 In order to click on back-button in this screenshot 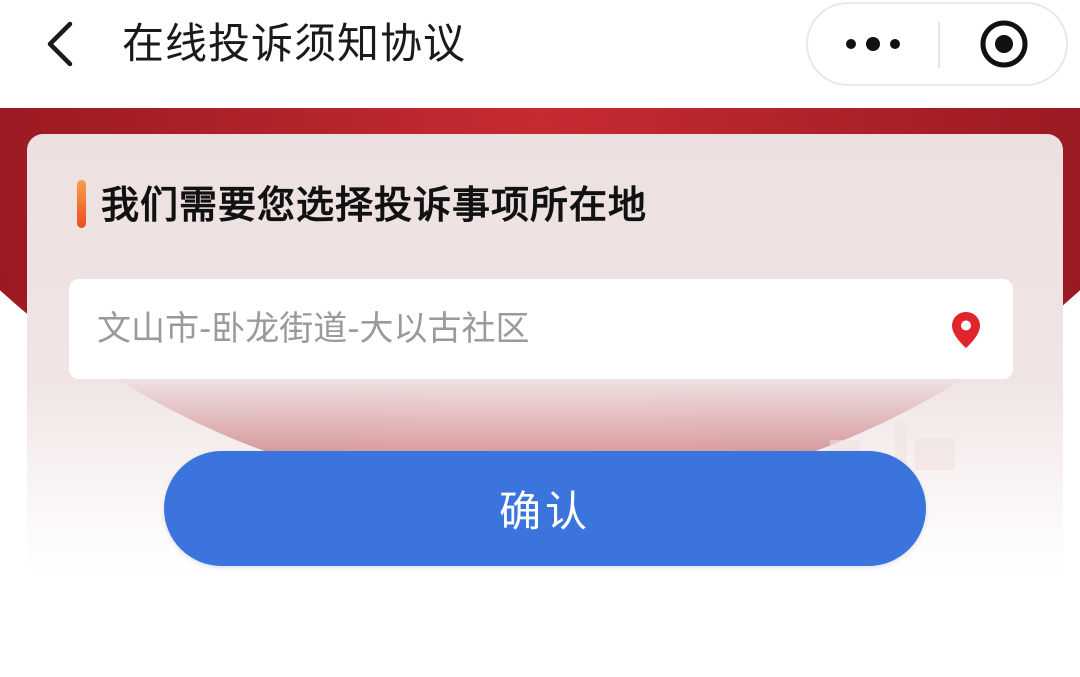, I will do `click(60, 44)`.